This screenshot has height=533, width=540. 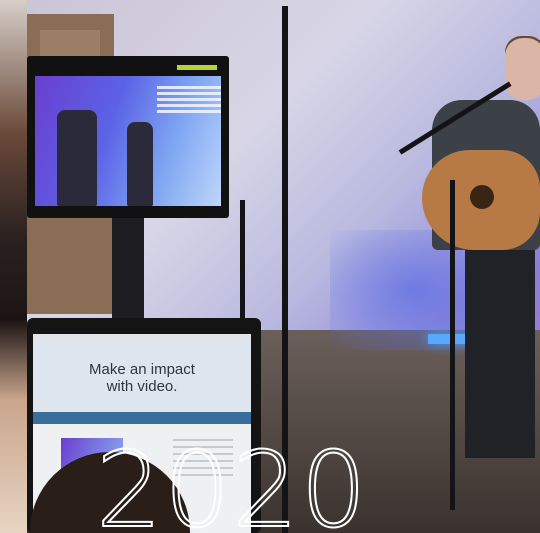 I want to click on monitor-guitarist, so click(x=77, y=158).